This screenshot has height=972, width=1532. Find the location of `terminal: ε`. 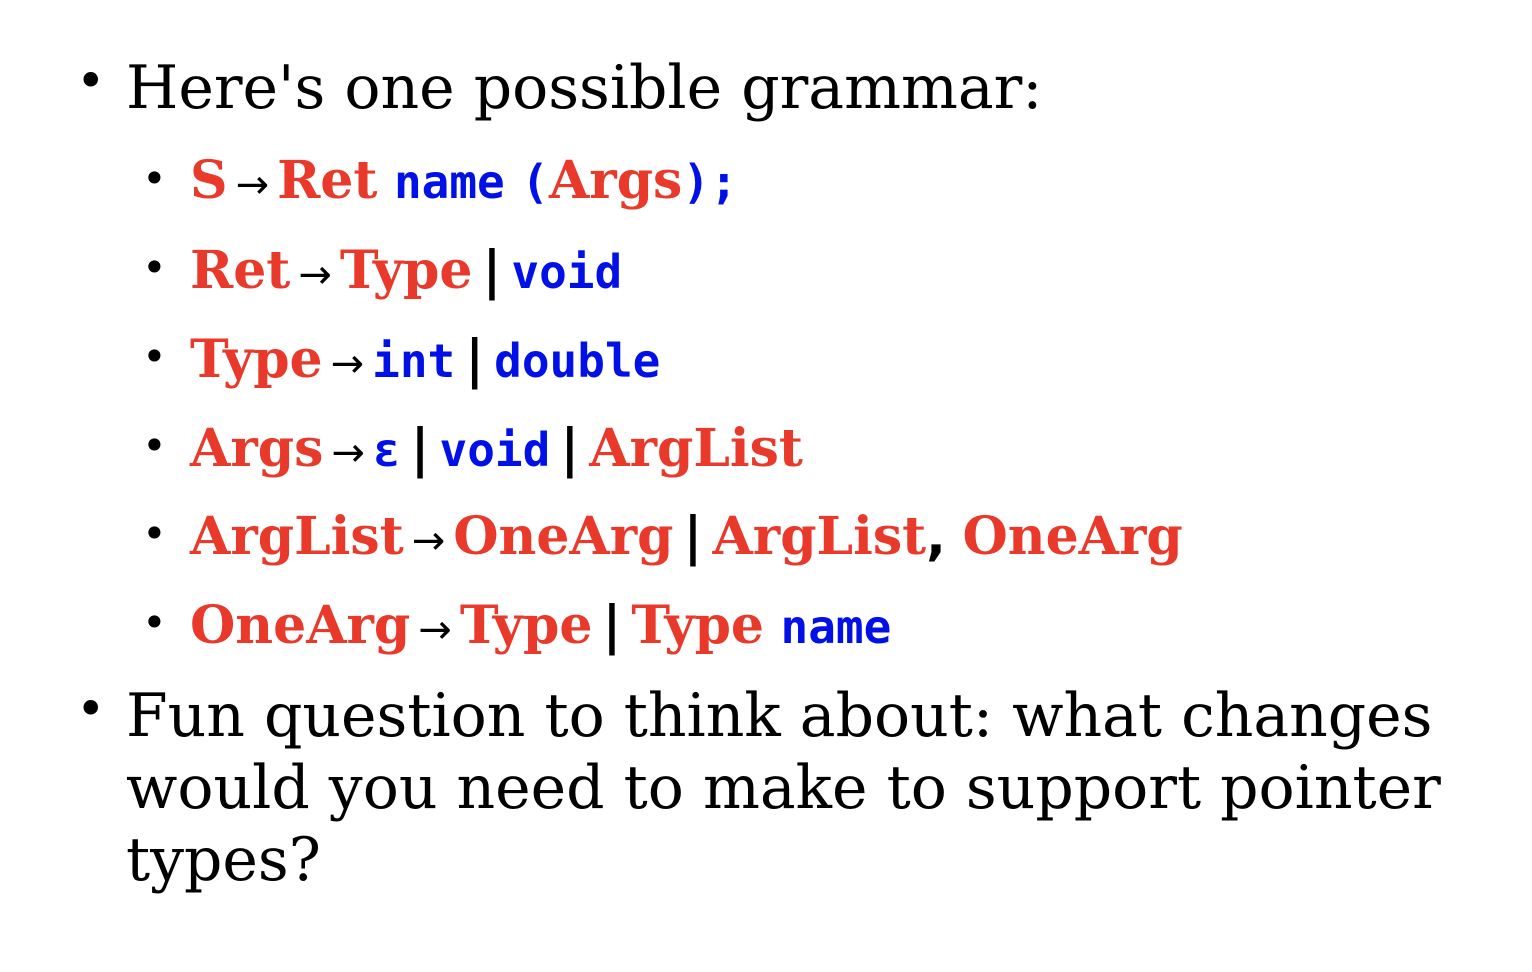

terminal: ε is located at coordinates (386, 450).